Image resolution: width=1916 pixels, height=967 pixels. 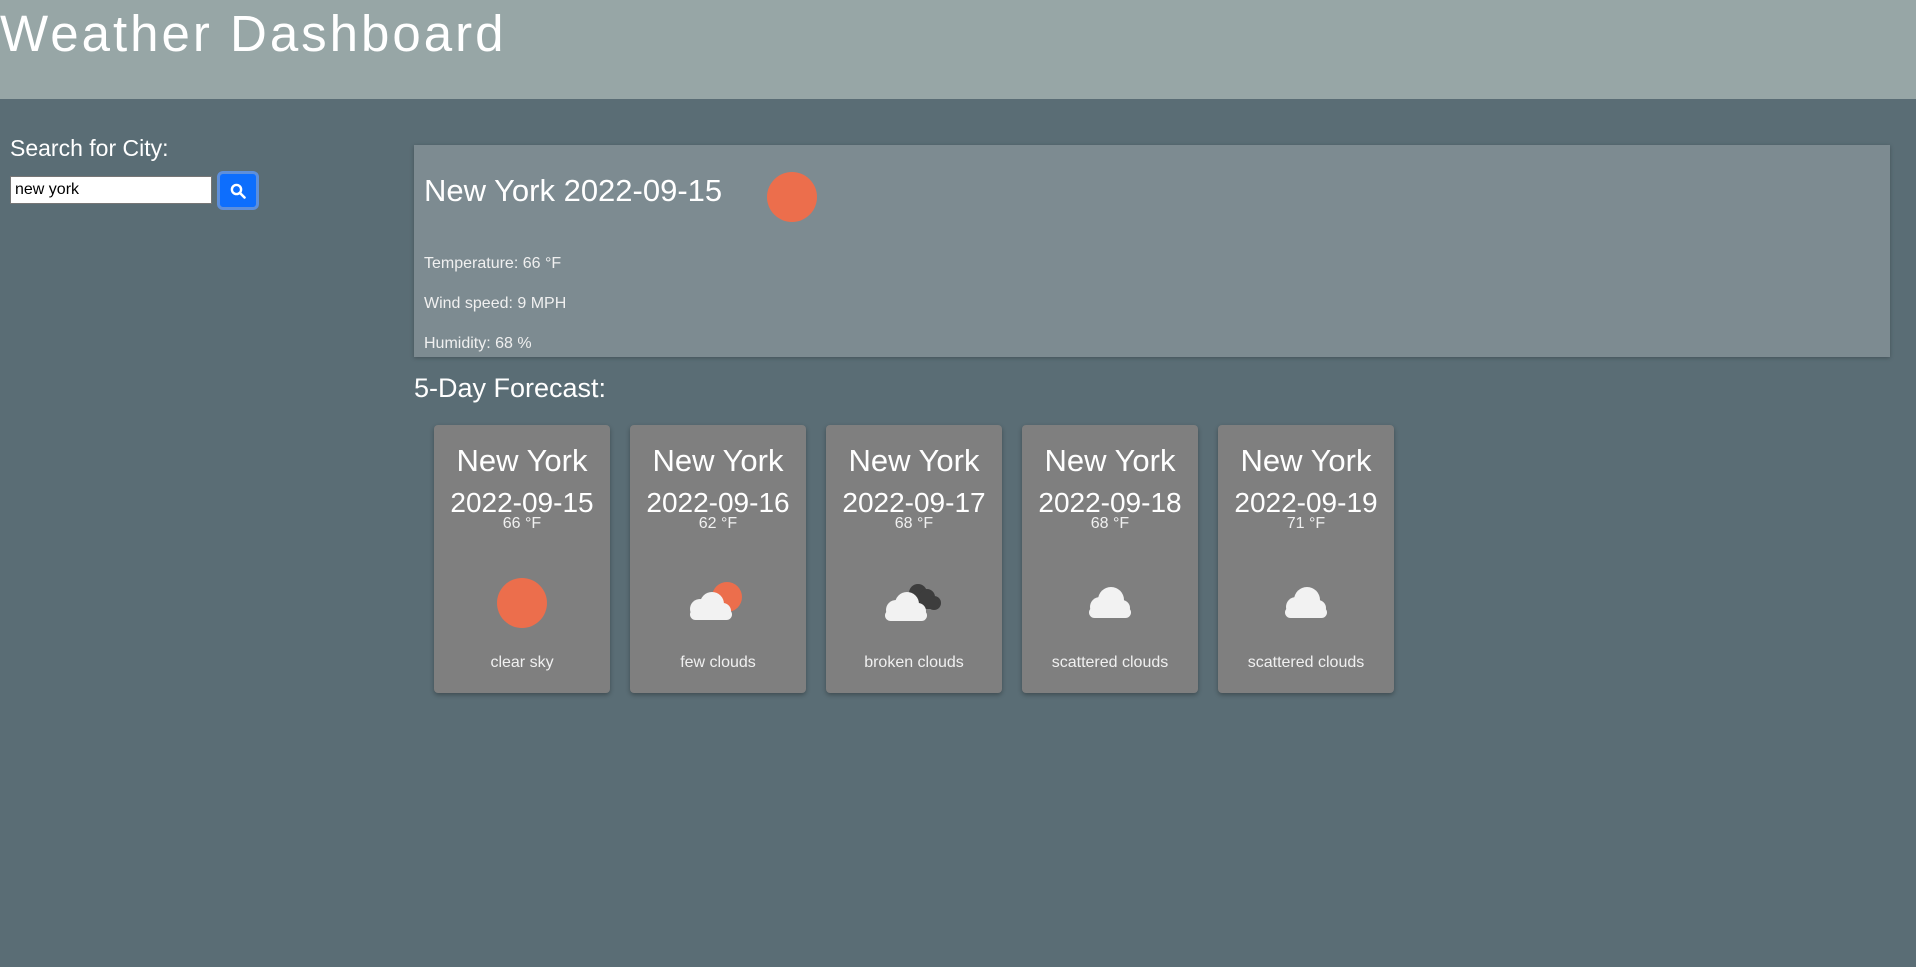 What do you see at coordinates (718, 523) in the screenshot?
I see `forecast-temp: 62 °F` at bounding box center [718, 523].